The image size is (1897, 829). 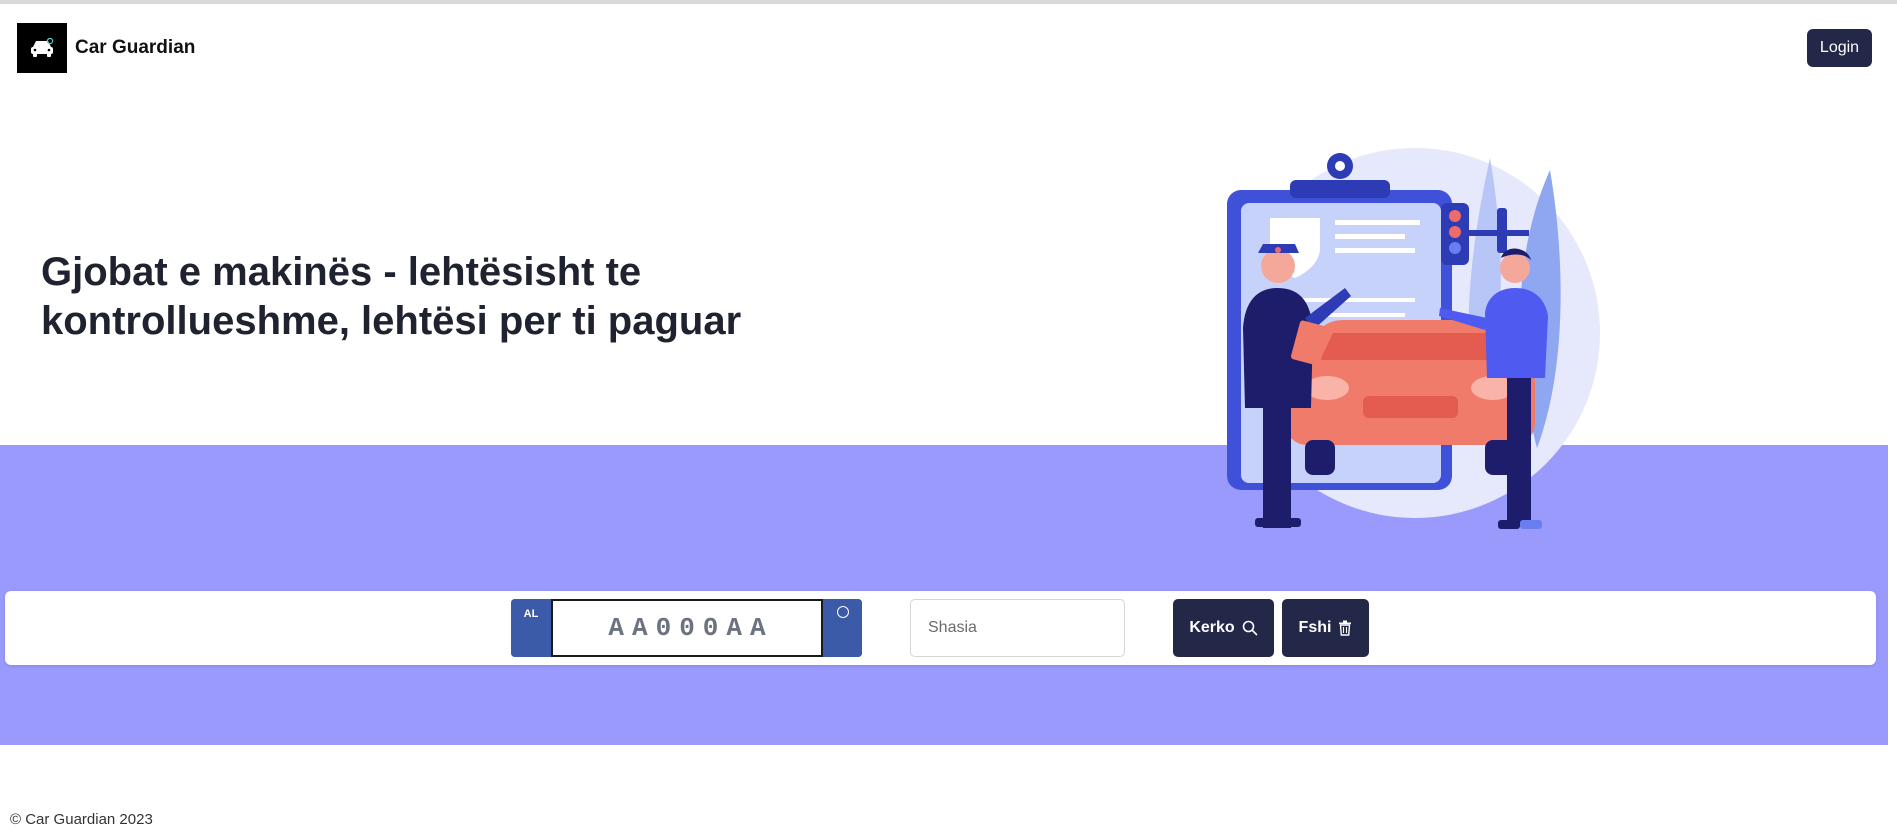 I want to click on brand-name: Car Guardian, so click(x=135, y=48).